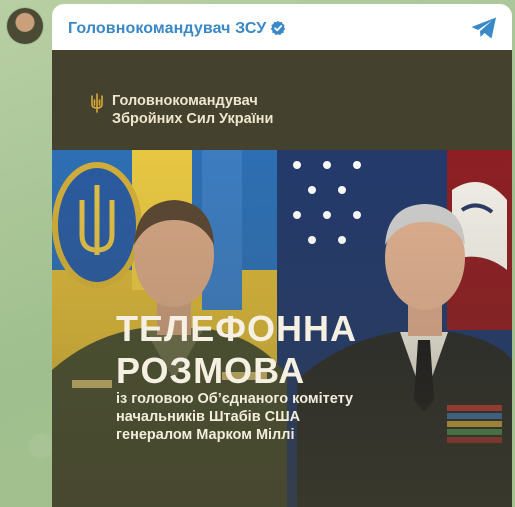  Describe the element at coordinates (278, 28) in the screenshot. I see `verified-badge-icon` at that location.